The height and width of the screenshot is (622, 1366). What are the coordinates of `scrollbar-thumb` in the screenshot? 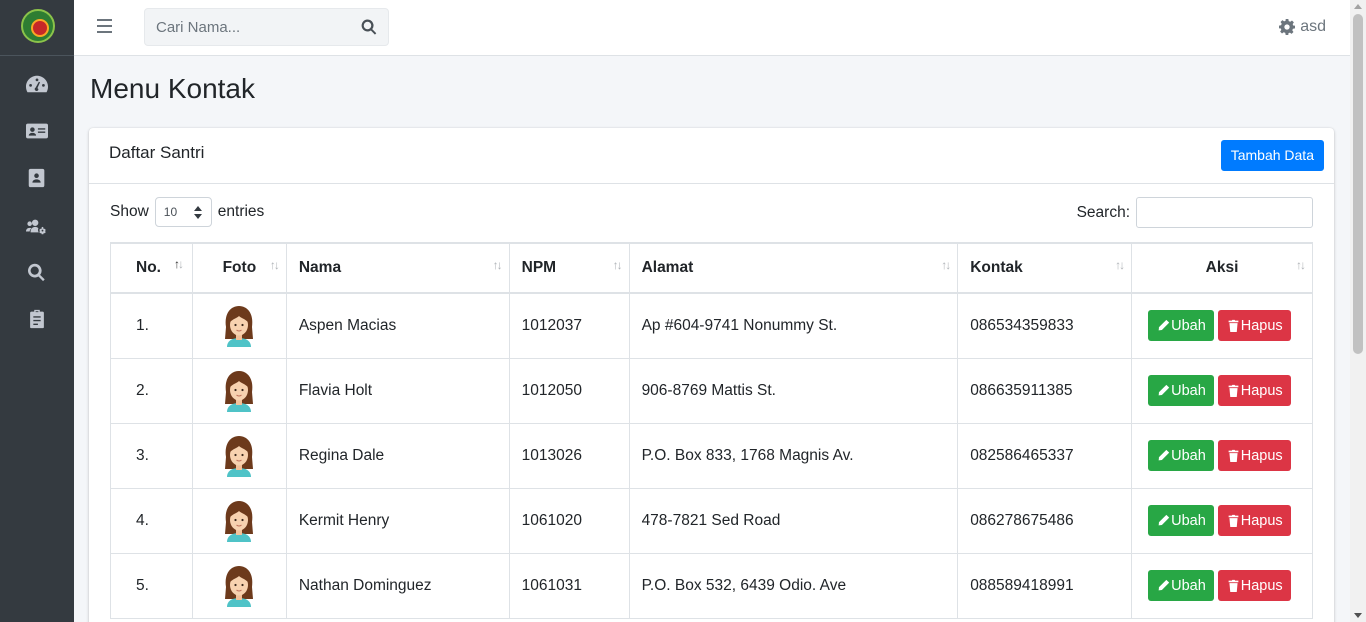 It's located at (1358, 184).